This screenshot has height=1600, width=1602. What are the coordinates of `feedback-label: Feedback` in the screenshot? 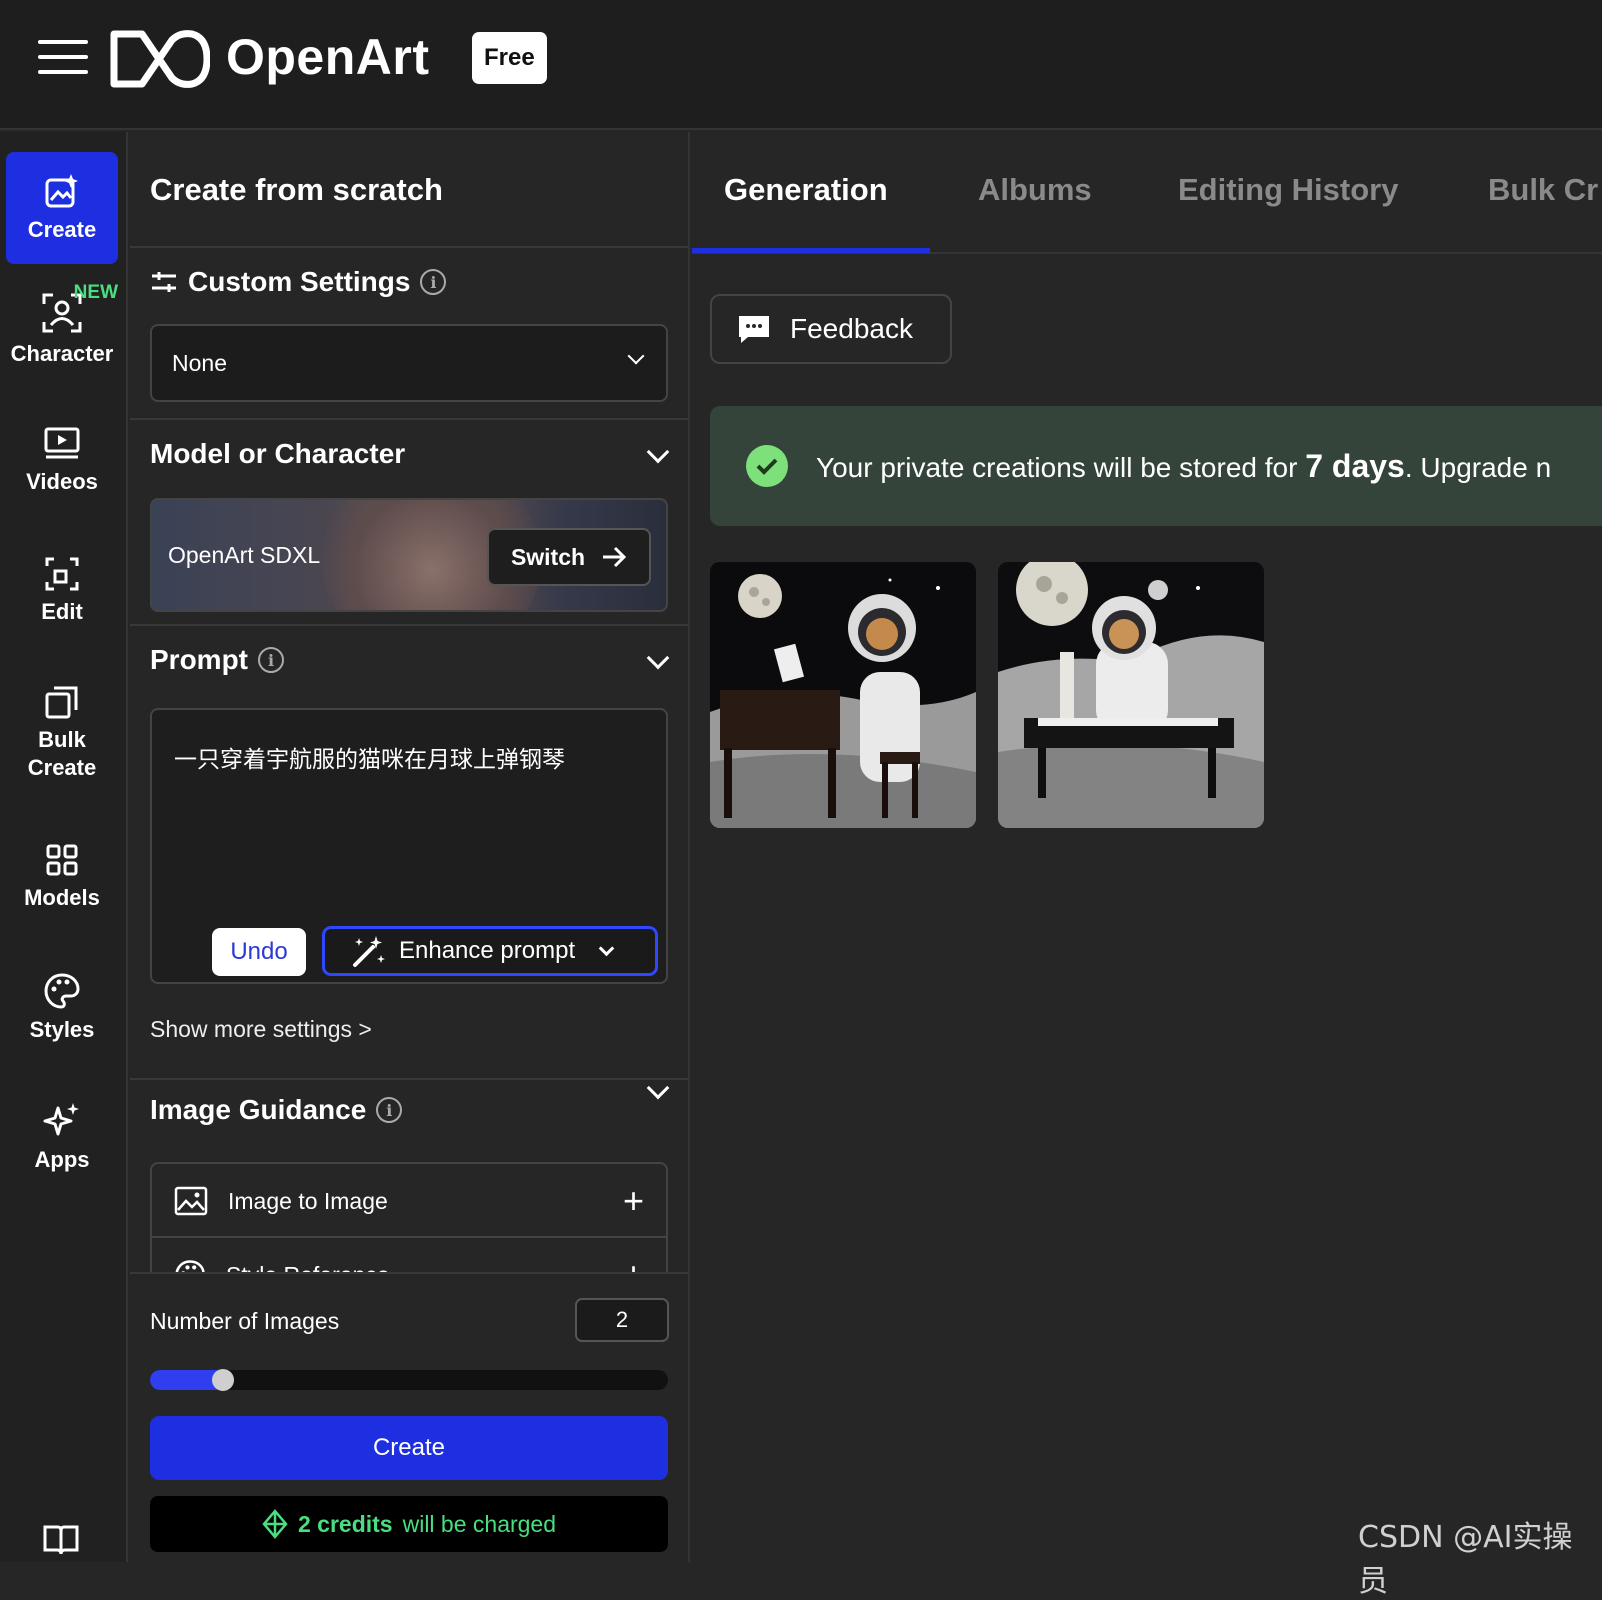 It's located at (851, 328).